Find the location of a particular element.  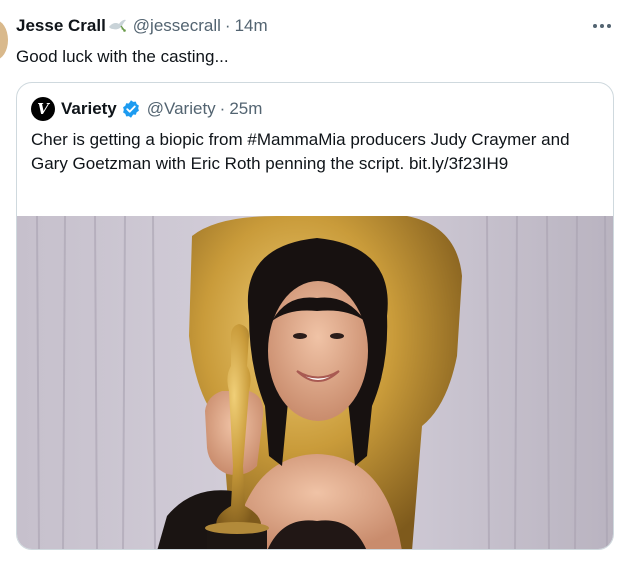

verified-badge-icon is located at coordinates (130, 109).